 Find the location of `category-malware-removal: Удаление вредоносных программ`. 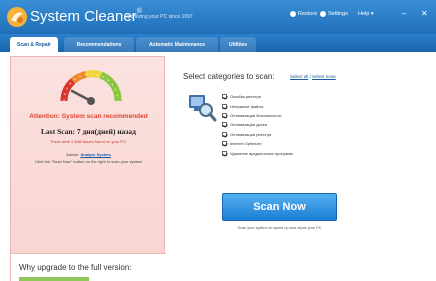

category-malware-removal: Удаление вредоносных программ is located at coordinates (257, 152).